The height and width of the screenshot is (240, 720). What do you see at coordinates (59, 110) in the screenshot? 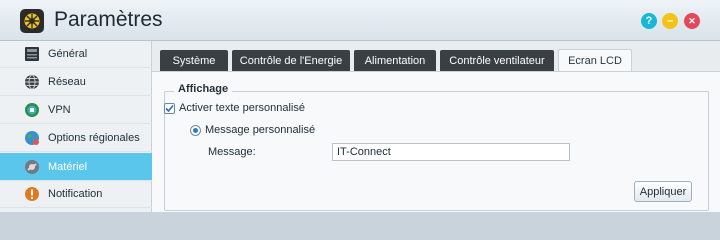
I see `sidebar-item-label: VPN` at bounding box center [59, 110].